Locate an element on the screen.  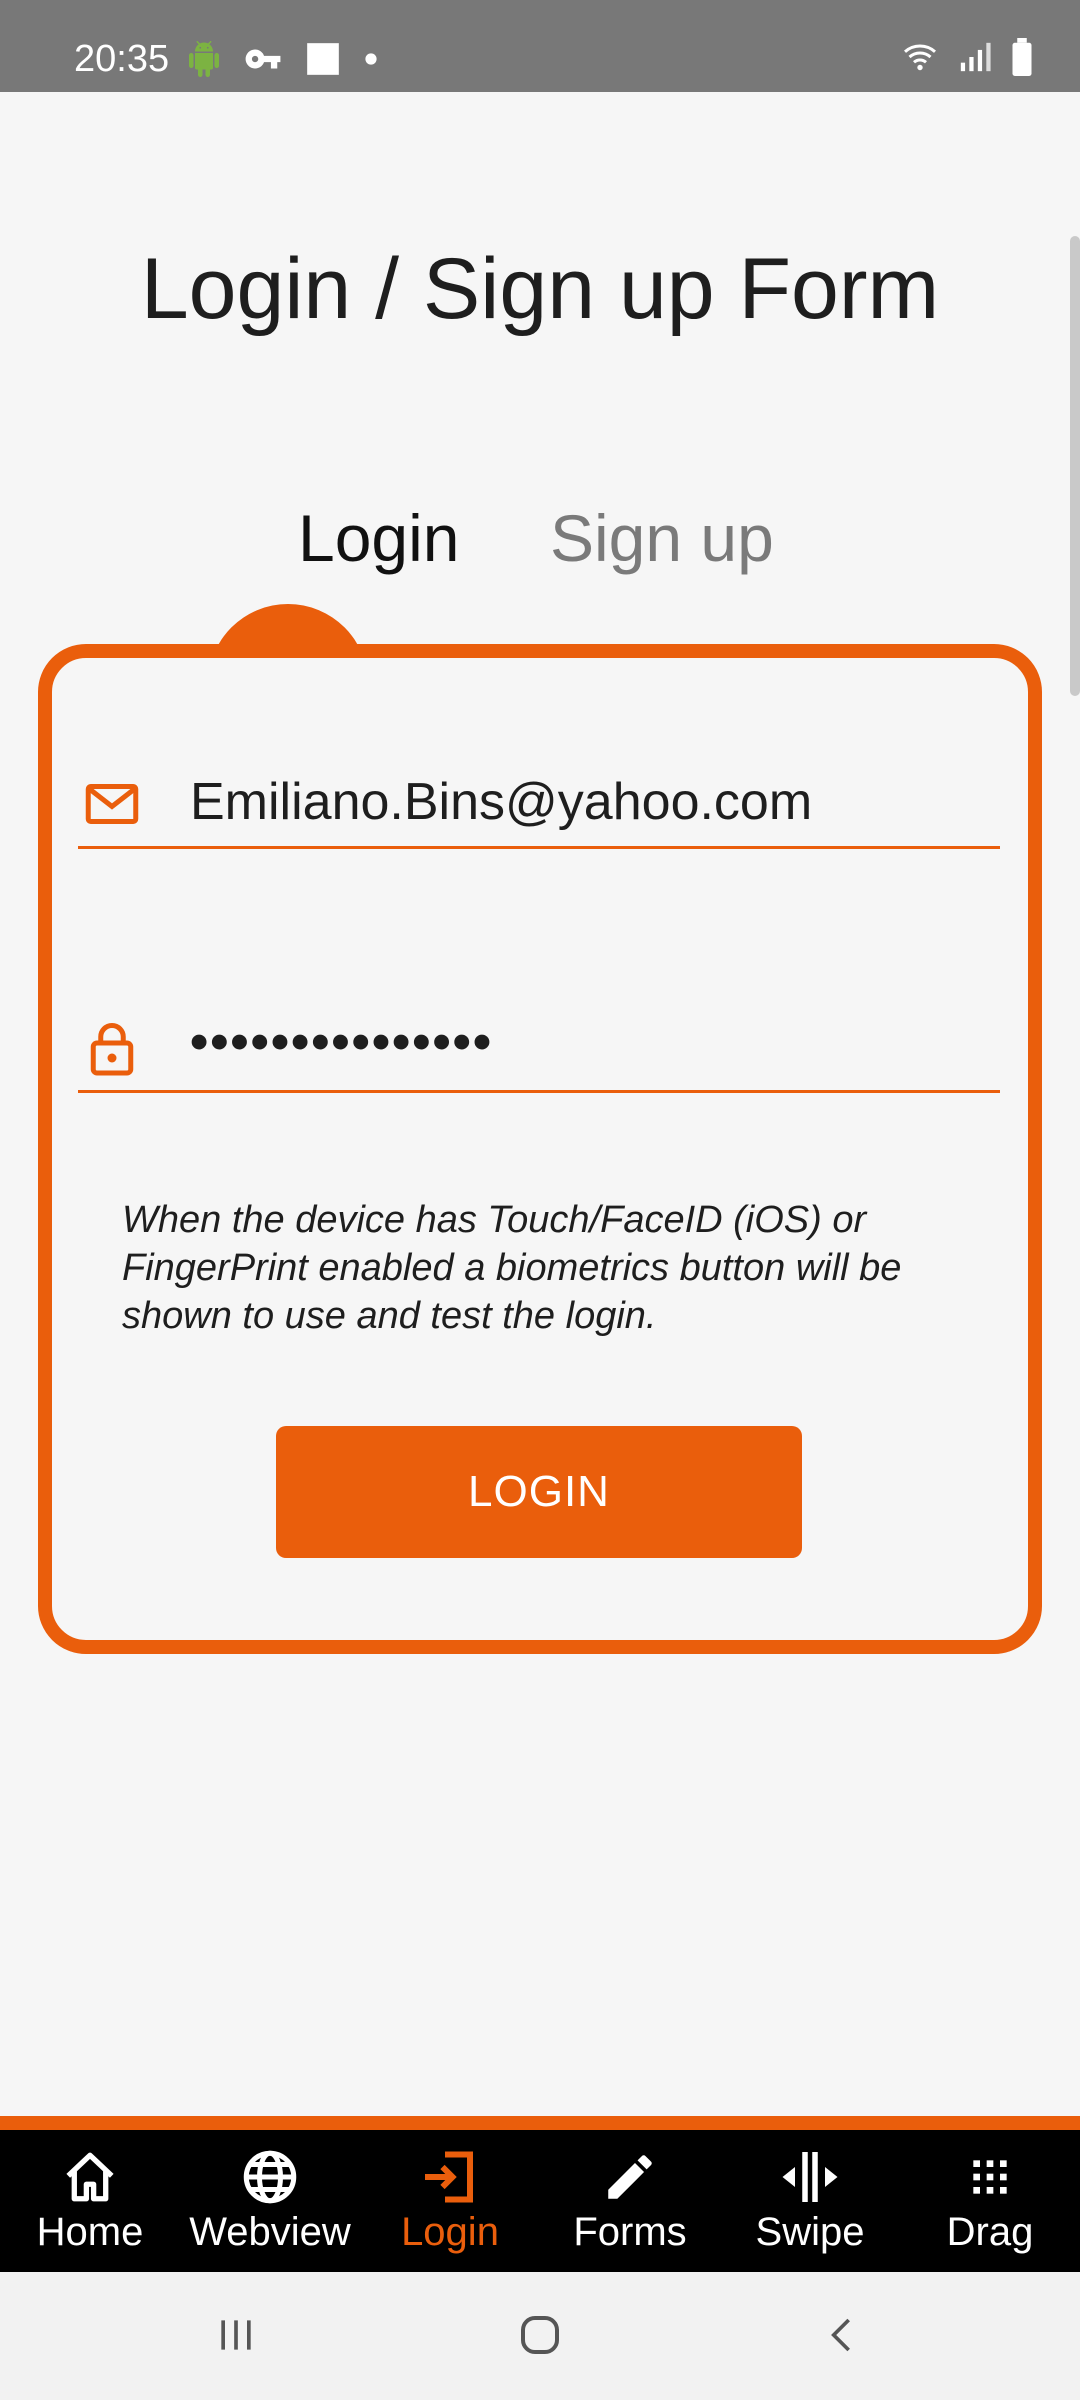
tabbar-item-swipe: Swipe is located at coordinates (810, 2201).